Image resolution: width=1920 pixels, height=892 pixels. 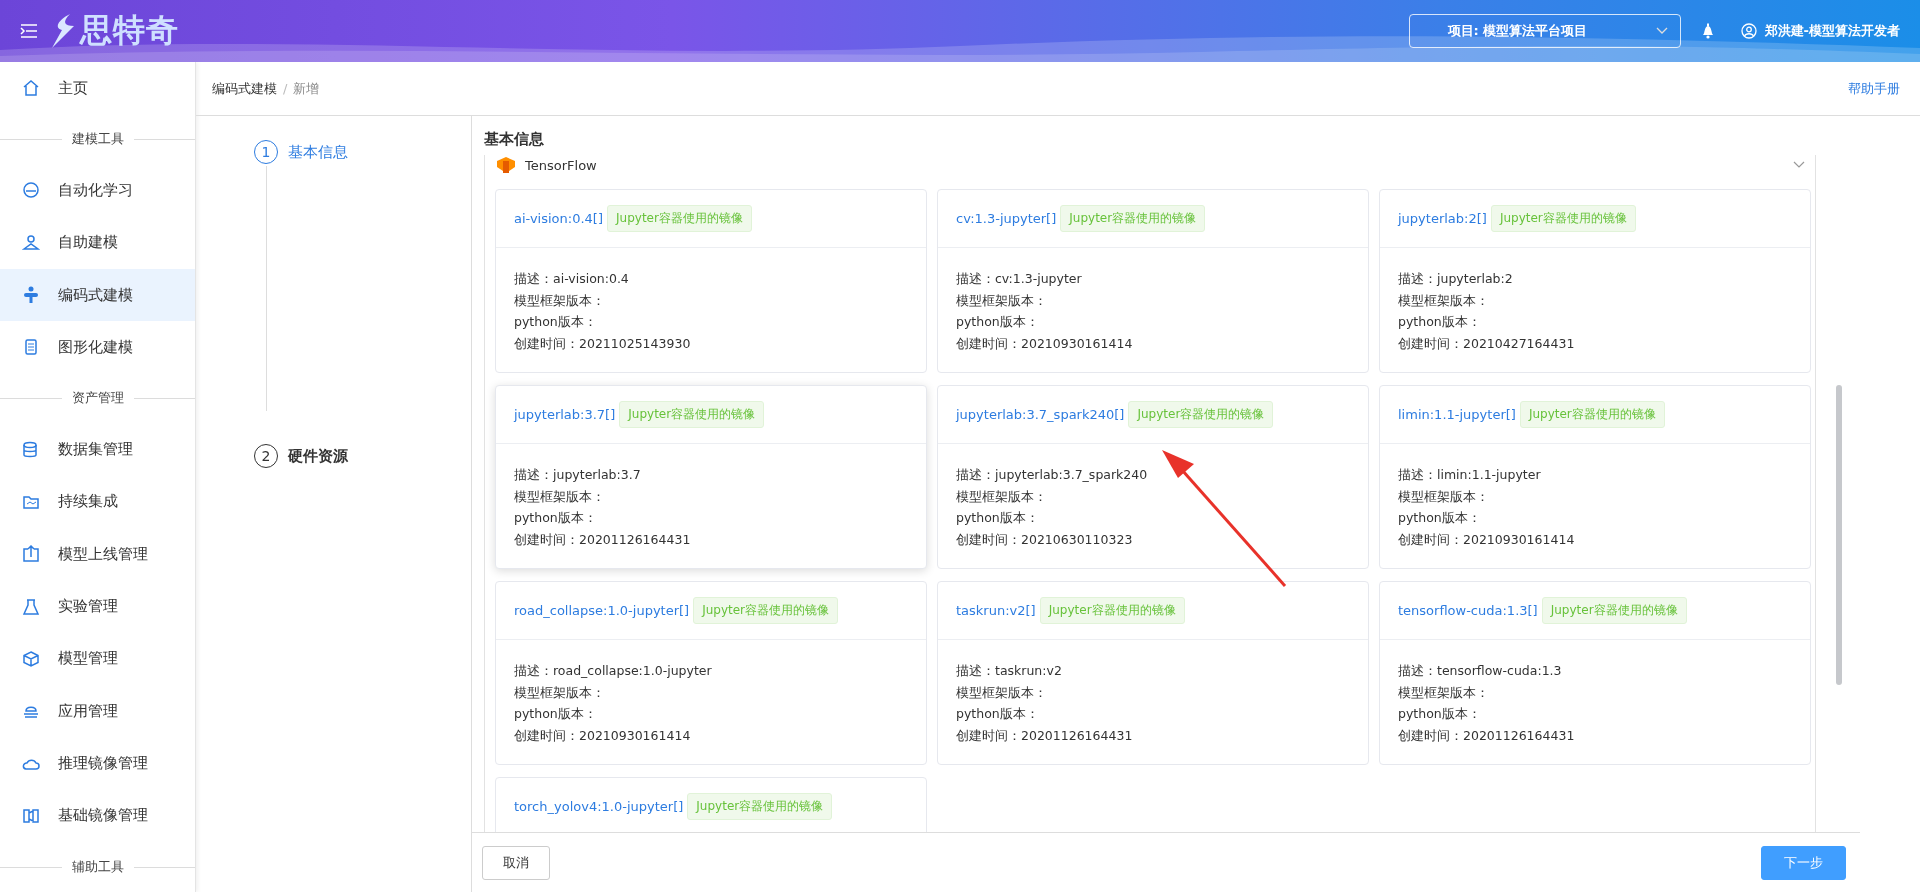 I want to click on image-card: tensorflow-cuda:1.3[] Jupyter容器使用的镜像 描述：tensorflow-cuda:1.3 模型框架版本： python版本： 创建时间：20201126164431, so click(x=1595, y=673).